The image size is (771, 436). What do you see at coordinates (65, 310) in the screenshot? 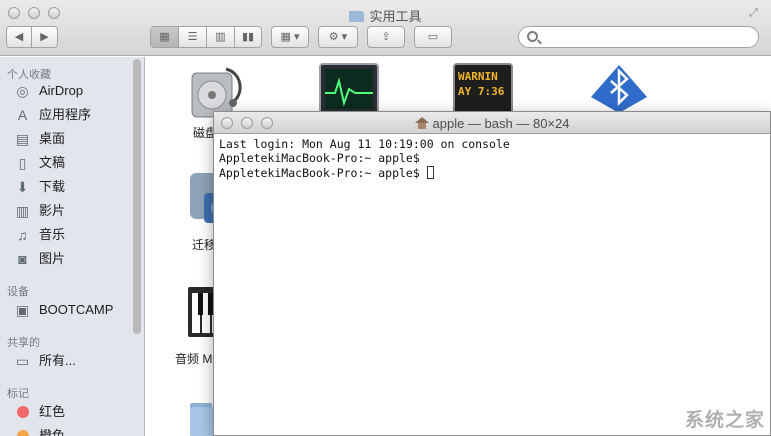
I see `sidebar-item-bootcamp: ▣ BOOTCAMP` at bounding box center [65, 310].